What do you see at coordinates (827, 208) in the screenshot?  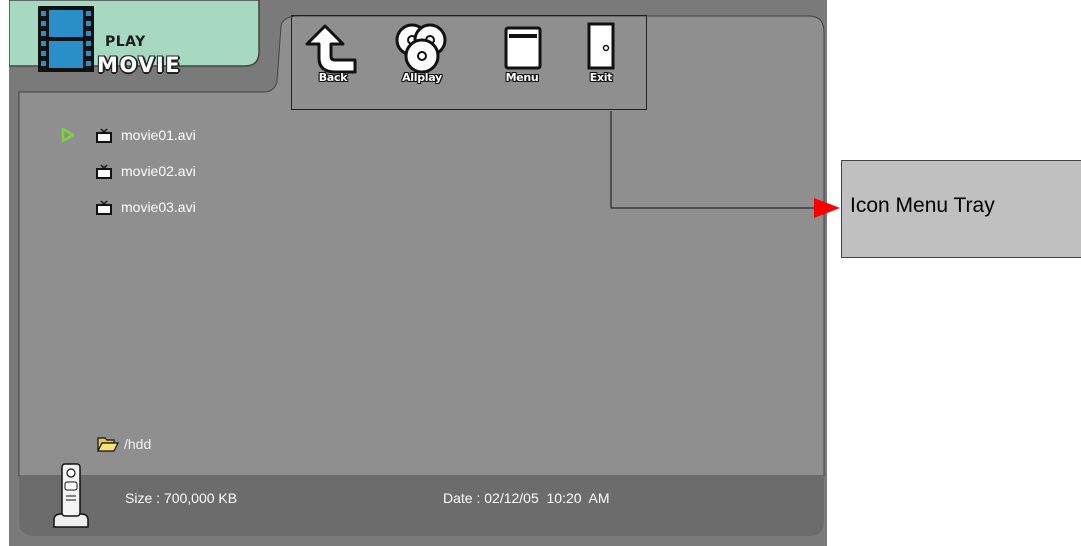 I see `callout-arrow-icon` at bounding box center [827, 208].